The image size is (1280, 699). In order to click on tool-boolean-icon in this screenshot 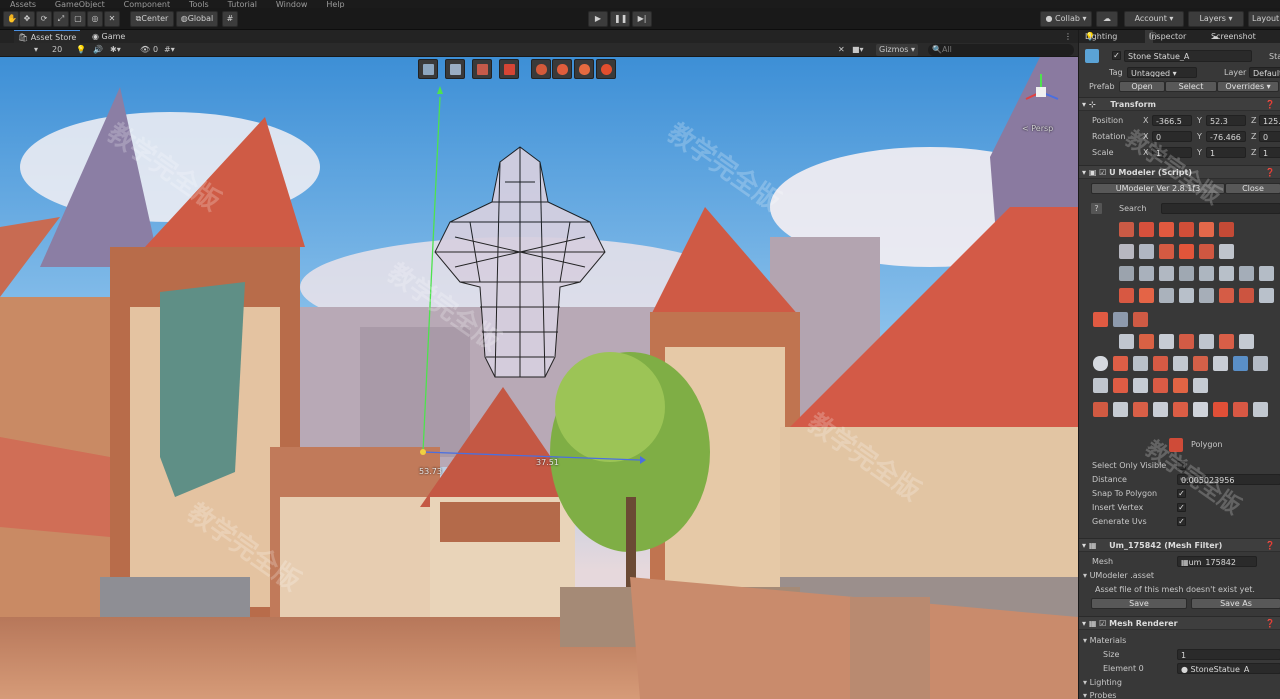, I will do `click(1240, 363)`.